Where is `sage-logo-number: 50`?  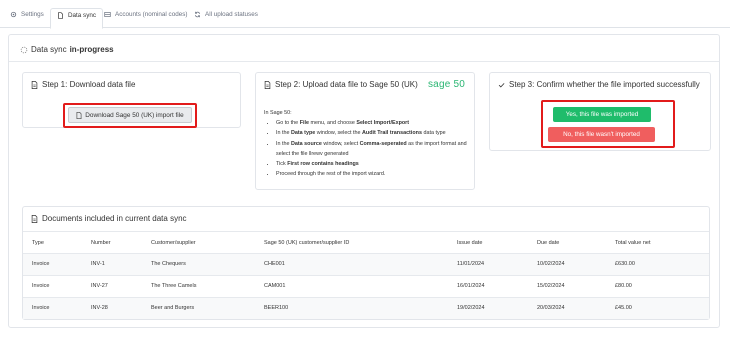
sage-logo-number: 50 is located at coordinates (459, 84).